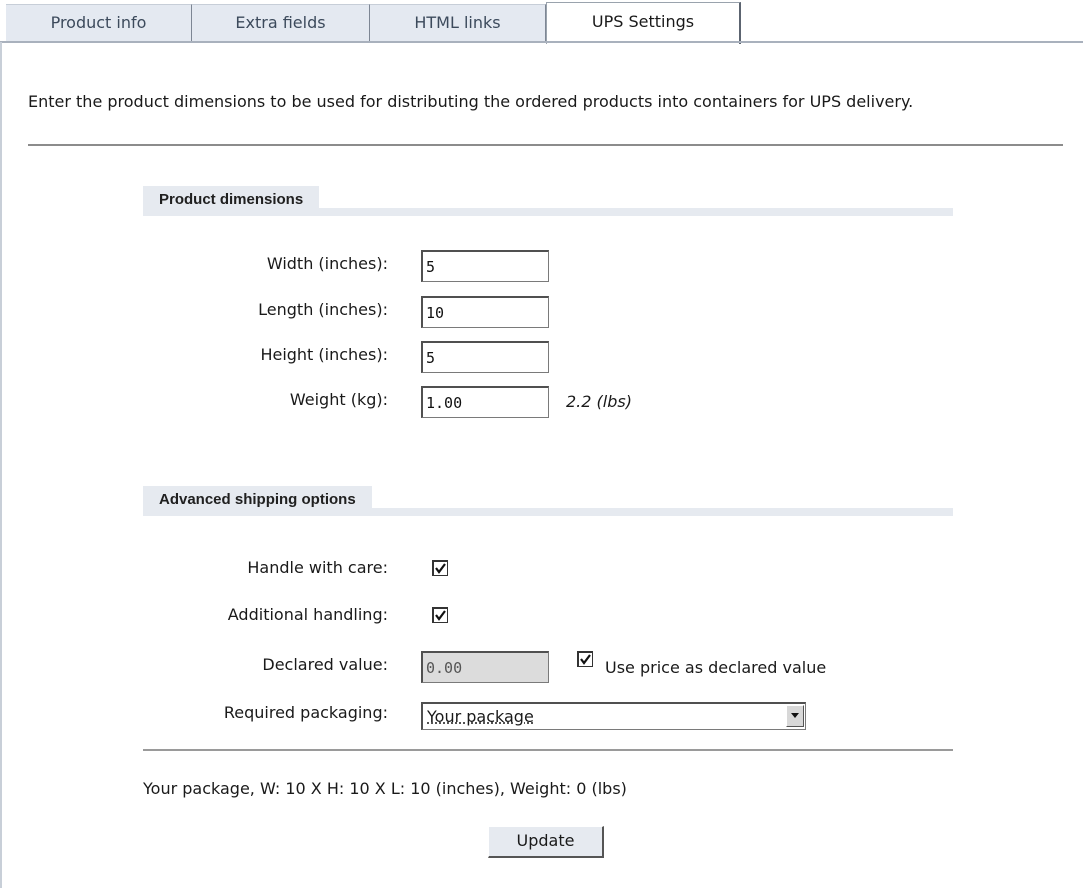 The height and width of the screenshot is (888, 1083). What do you see at coordinates (593, 312) in the screenshot?
I see `length-row: Length (inches): 10` at bounding box center [593, 312].